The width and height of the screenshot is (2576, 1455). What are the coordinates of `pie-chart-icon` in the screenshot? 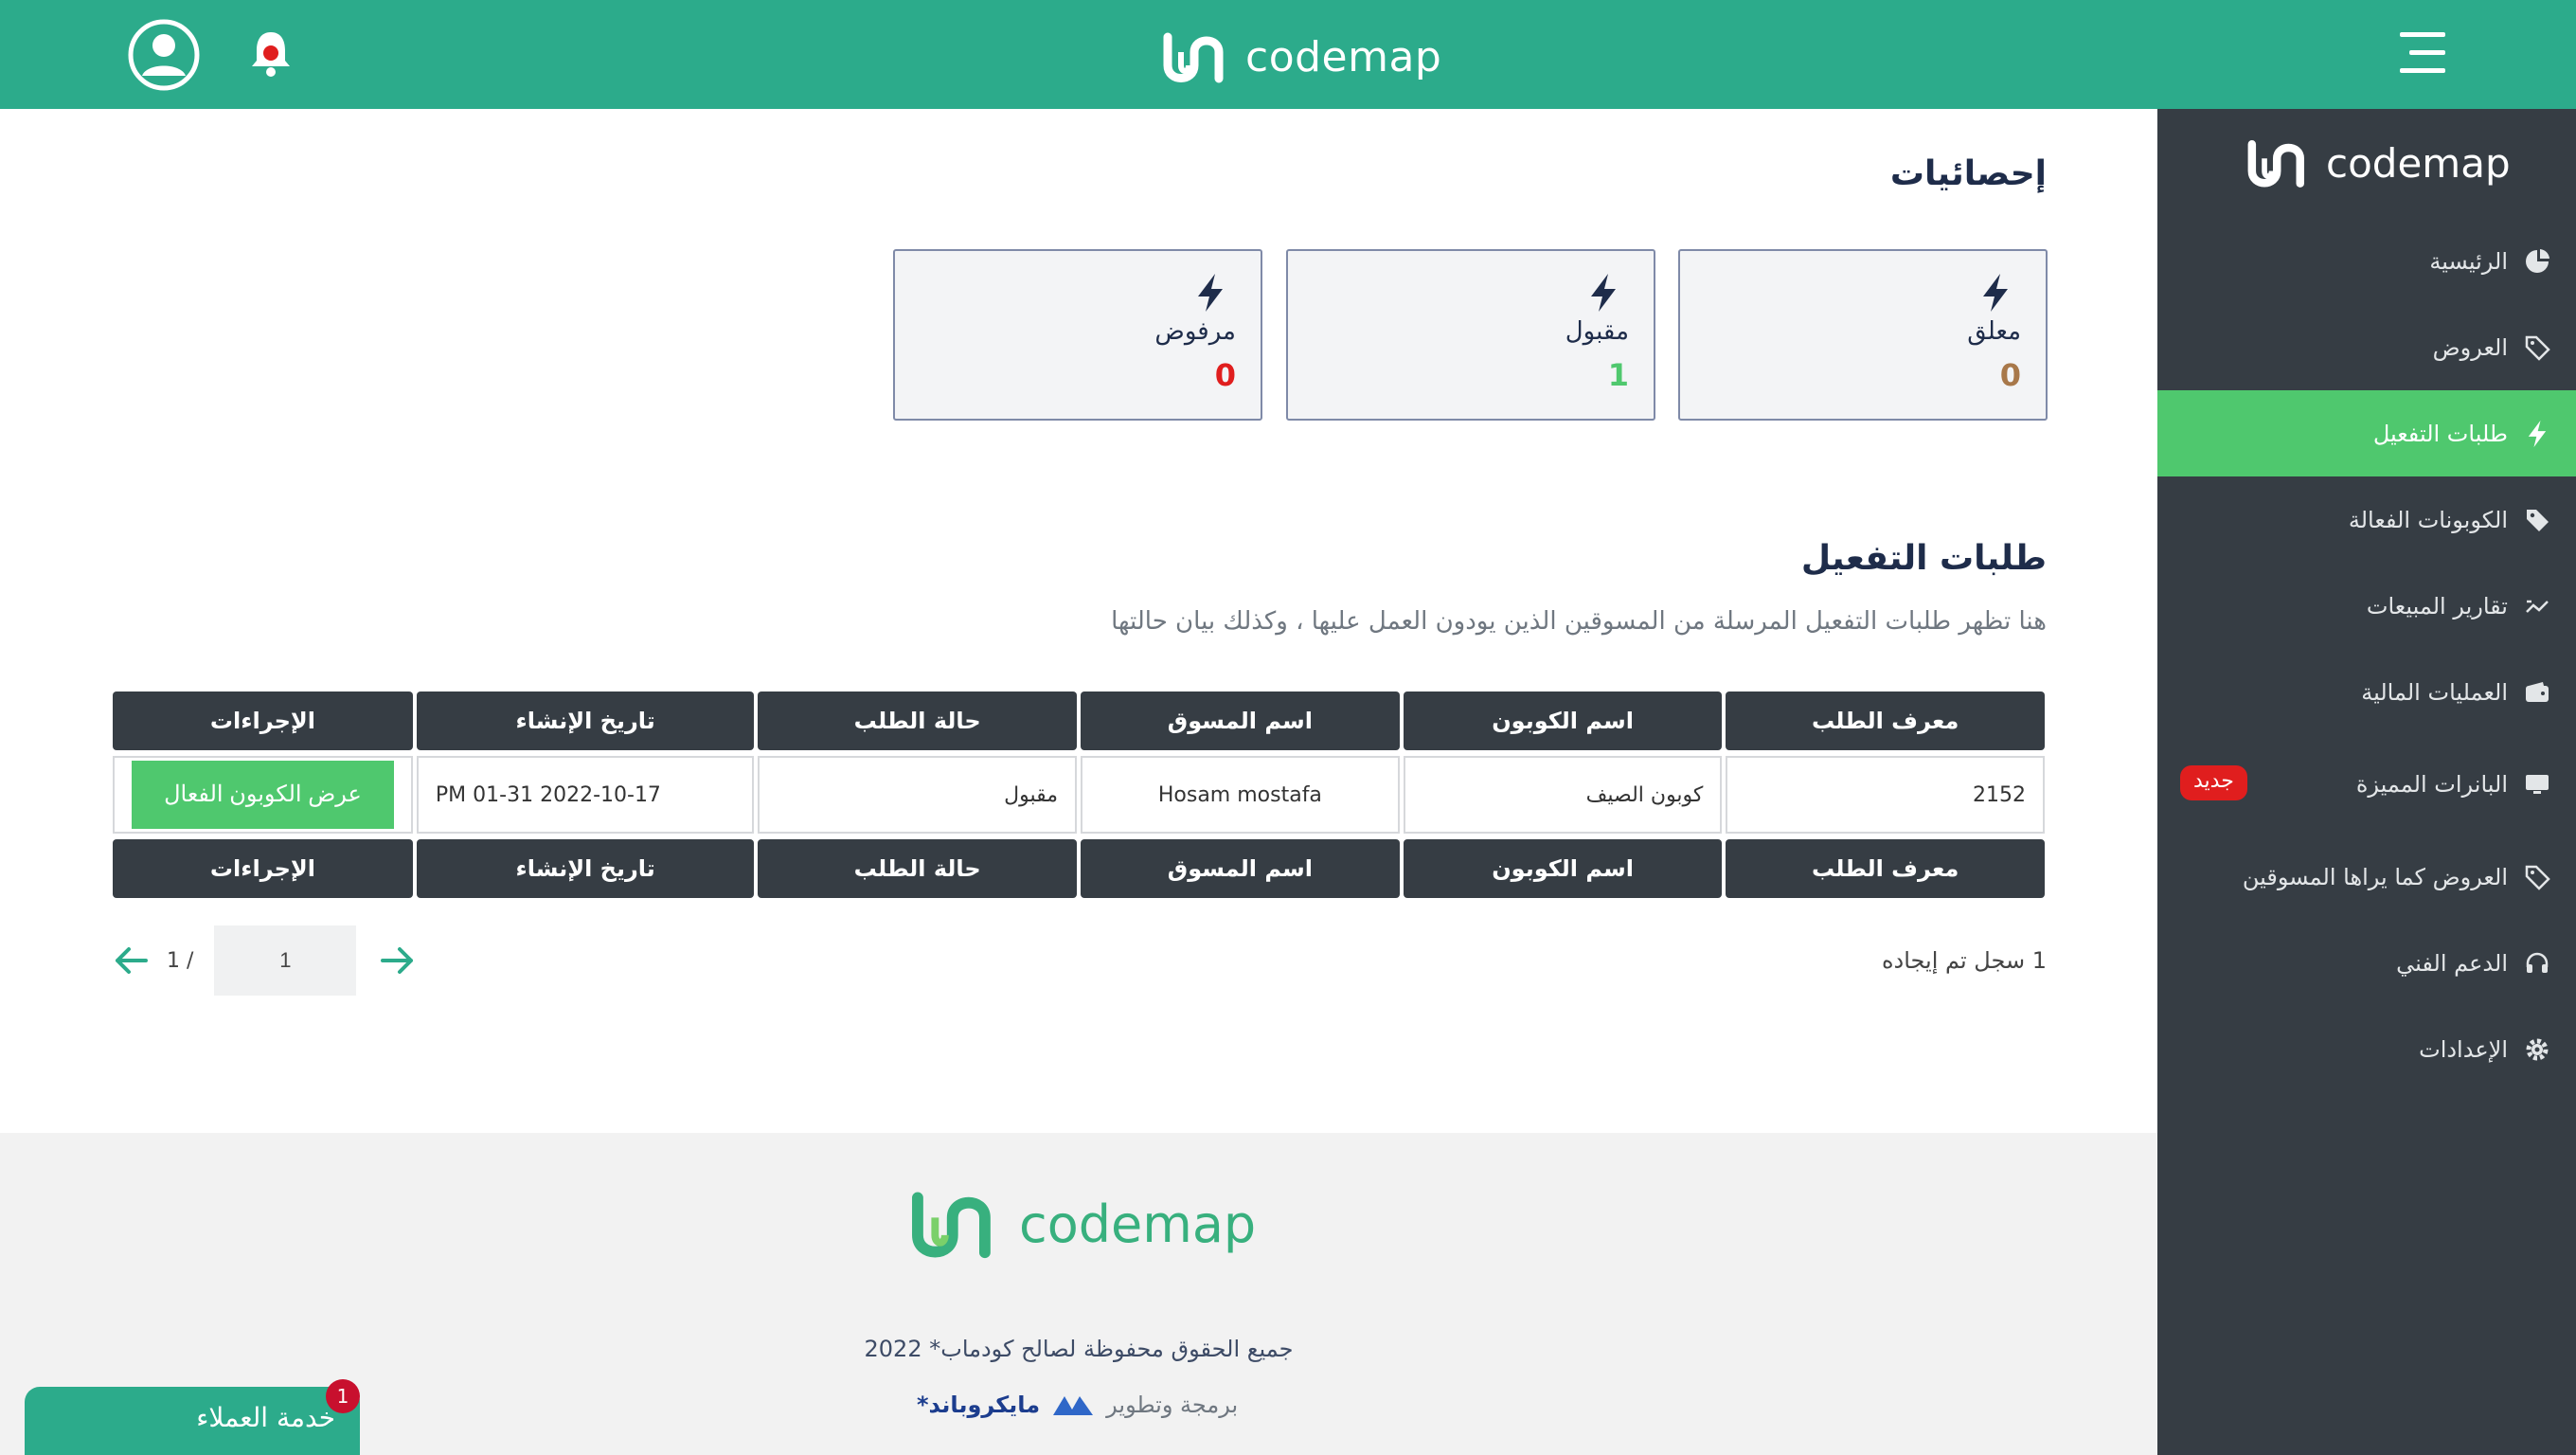 It's located at (2537, 261).